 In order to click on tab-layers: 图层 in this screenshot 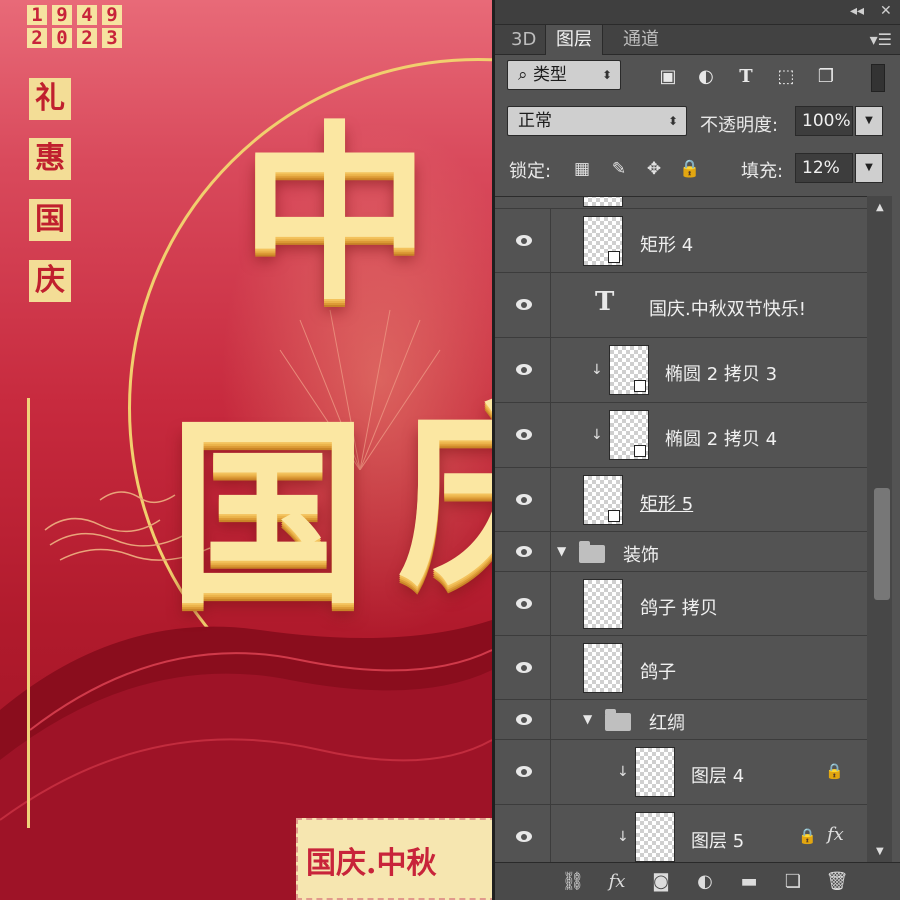, I will do `click(574, 40)`.